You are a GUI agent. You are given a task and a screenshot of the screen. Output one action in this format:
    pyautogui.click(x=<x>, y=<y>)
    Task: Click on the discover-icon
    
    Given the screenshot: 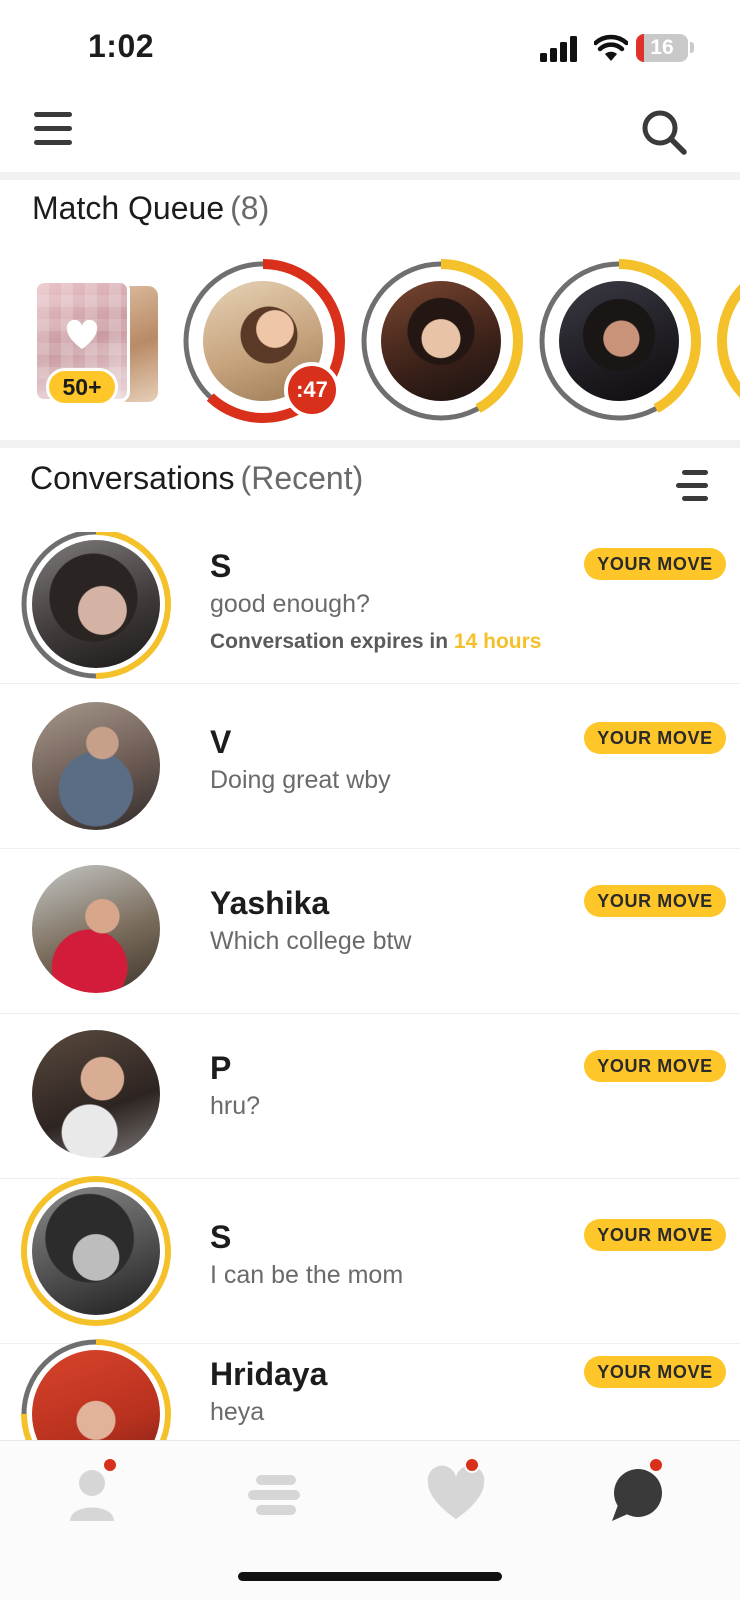 What is the action you would take?
    pyautogui.click(x=274, y=1495)
    